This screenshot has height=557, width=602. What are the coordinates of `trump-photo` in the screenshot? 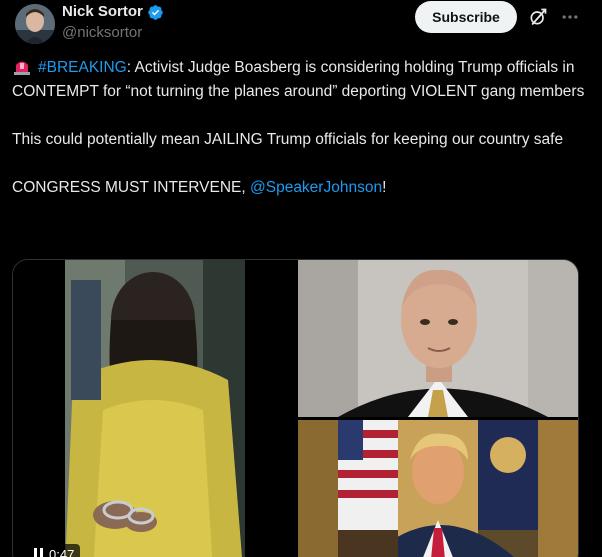 It's located at (438, 488).